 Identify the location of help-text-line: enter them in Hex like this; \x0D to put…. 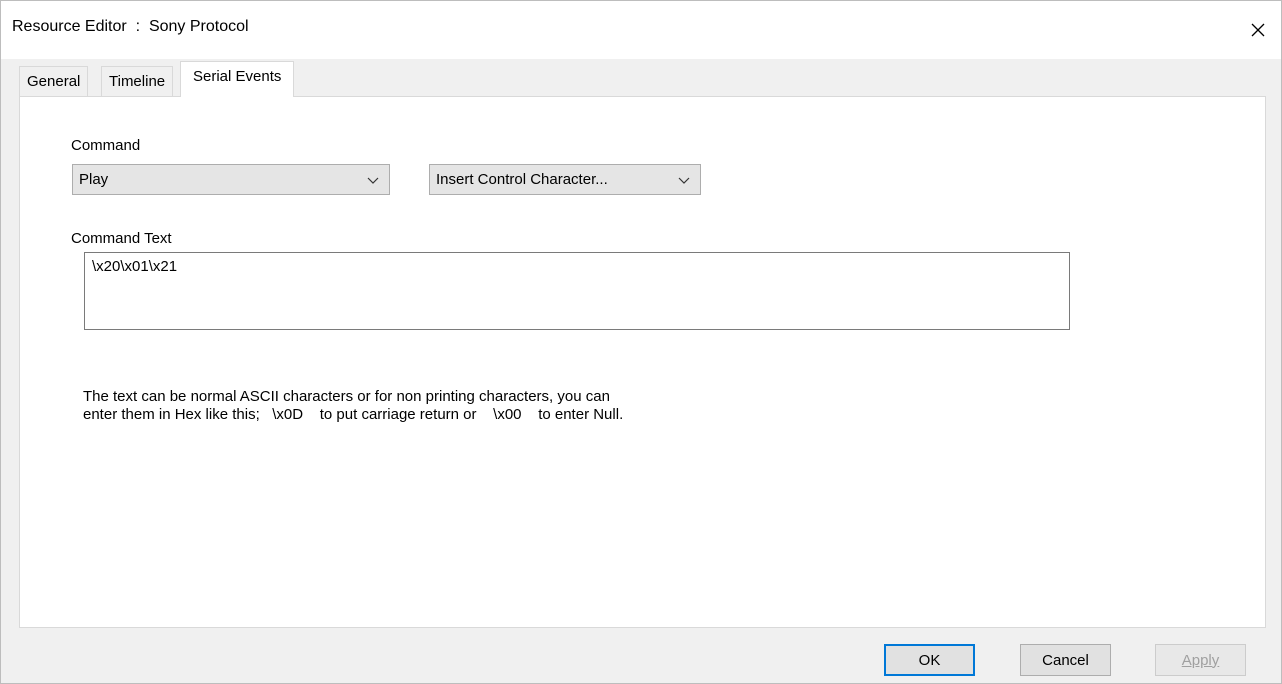
(353, 414).